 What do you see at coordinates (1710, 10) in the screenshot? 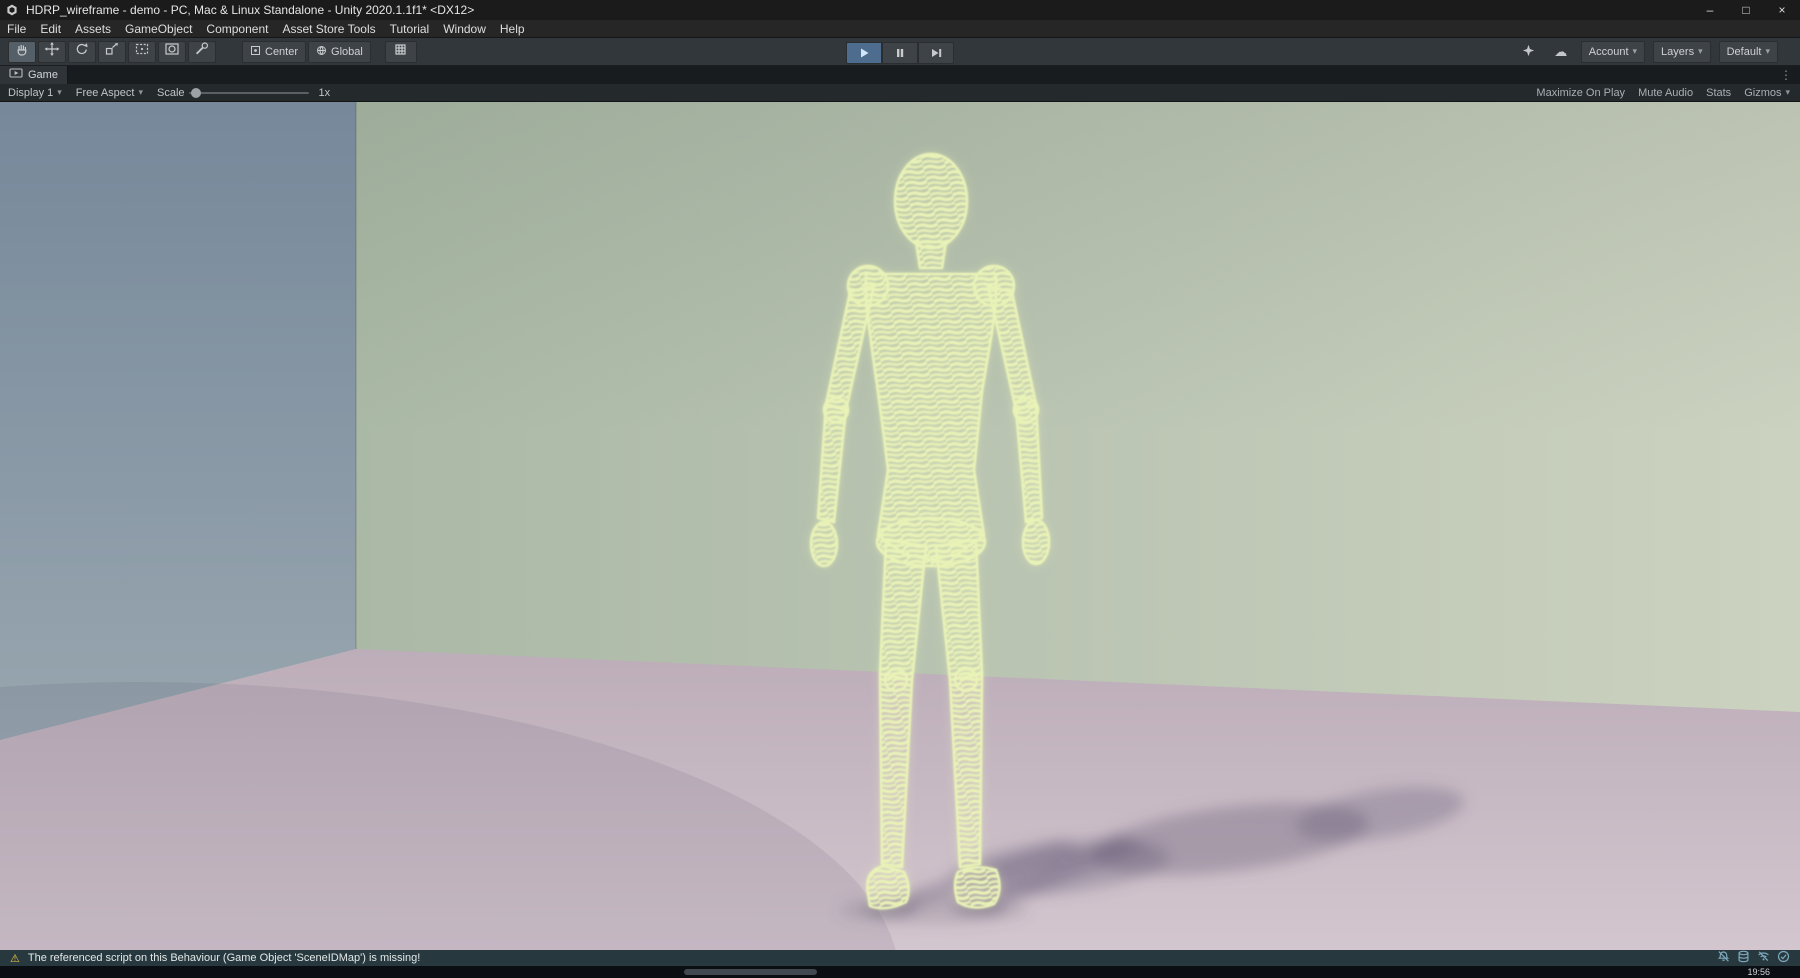
I see `minimize-button: –` at bounding box center [1710, 10].